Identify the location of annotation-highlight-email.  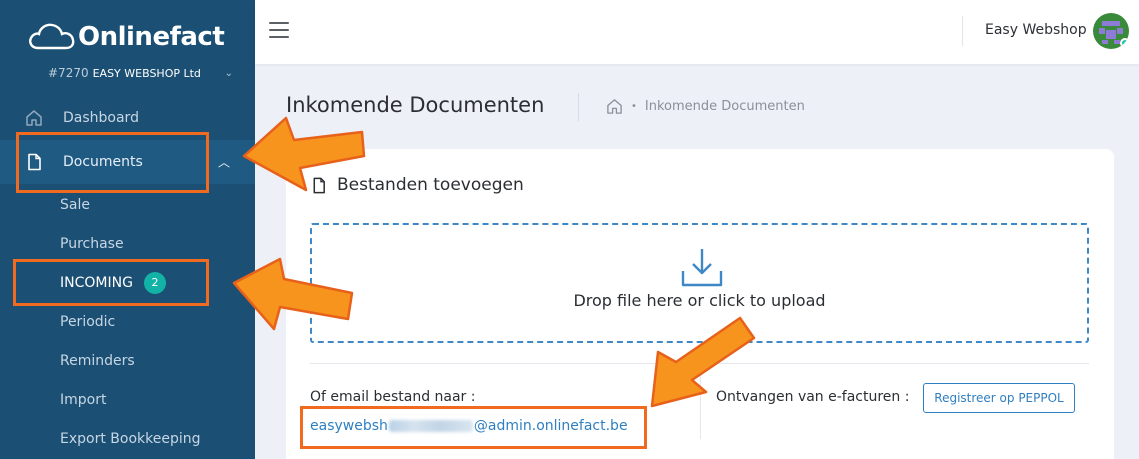
(473, 427).